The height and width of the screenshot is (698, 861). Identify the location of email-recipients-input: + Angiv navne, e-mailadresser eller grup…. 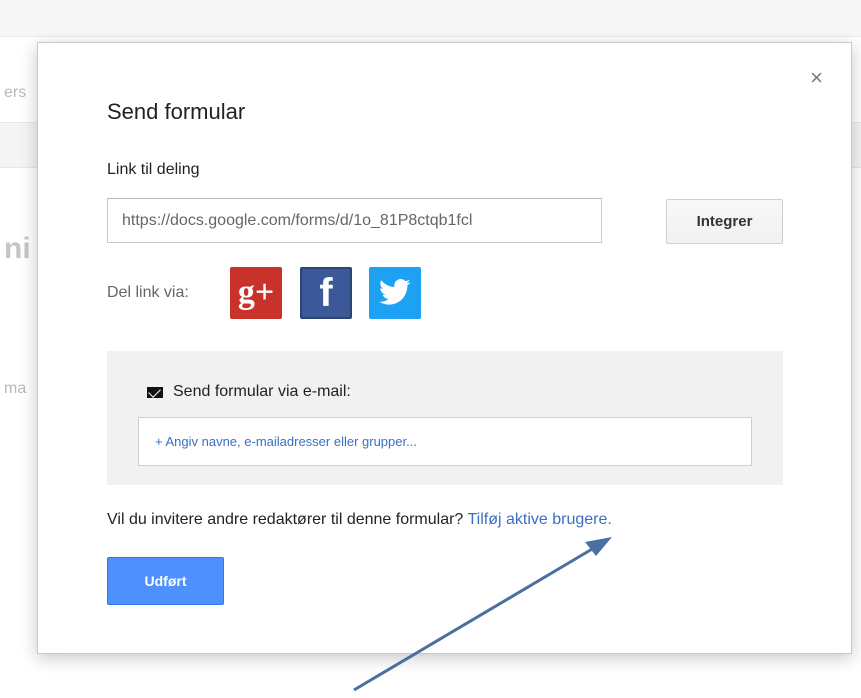
(445, 441).